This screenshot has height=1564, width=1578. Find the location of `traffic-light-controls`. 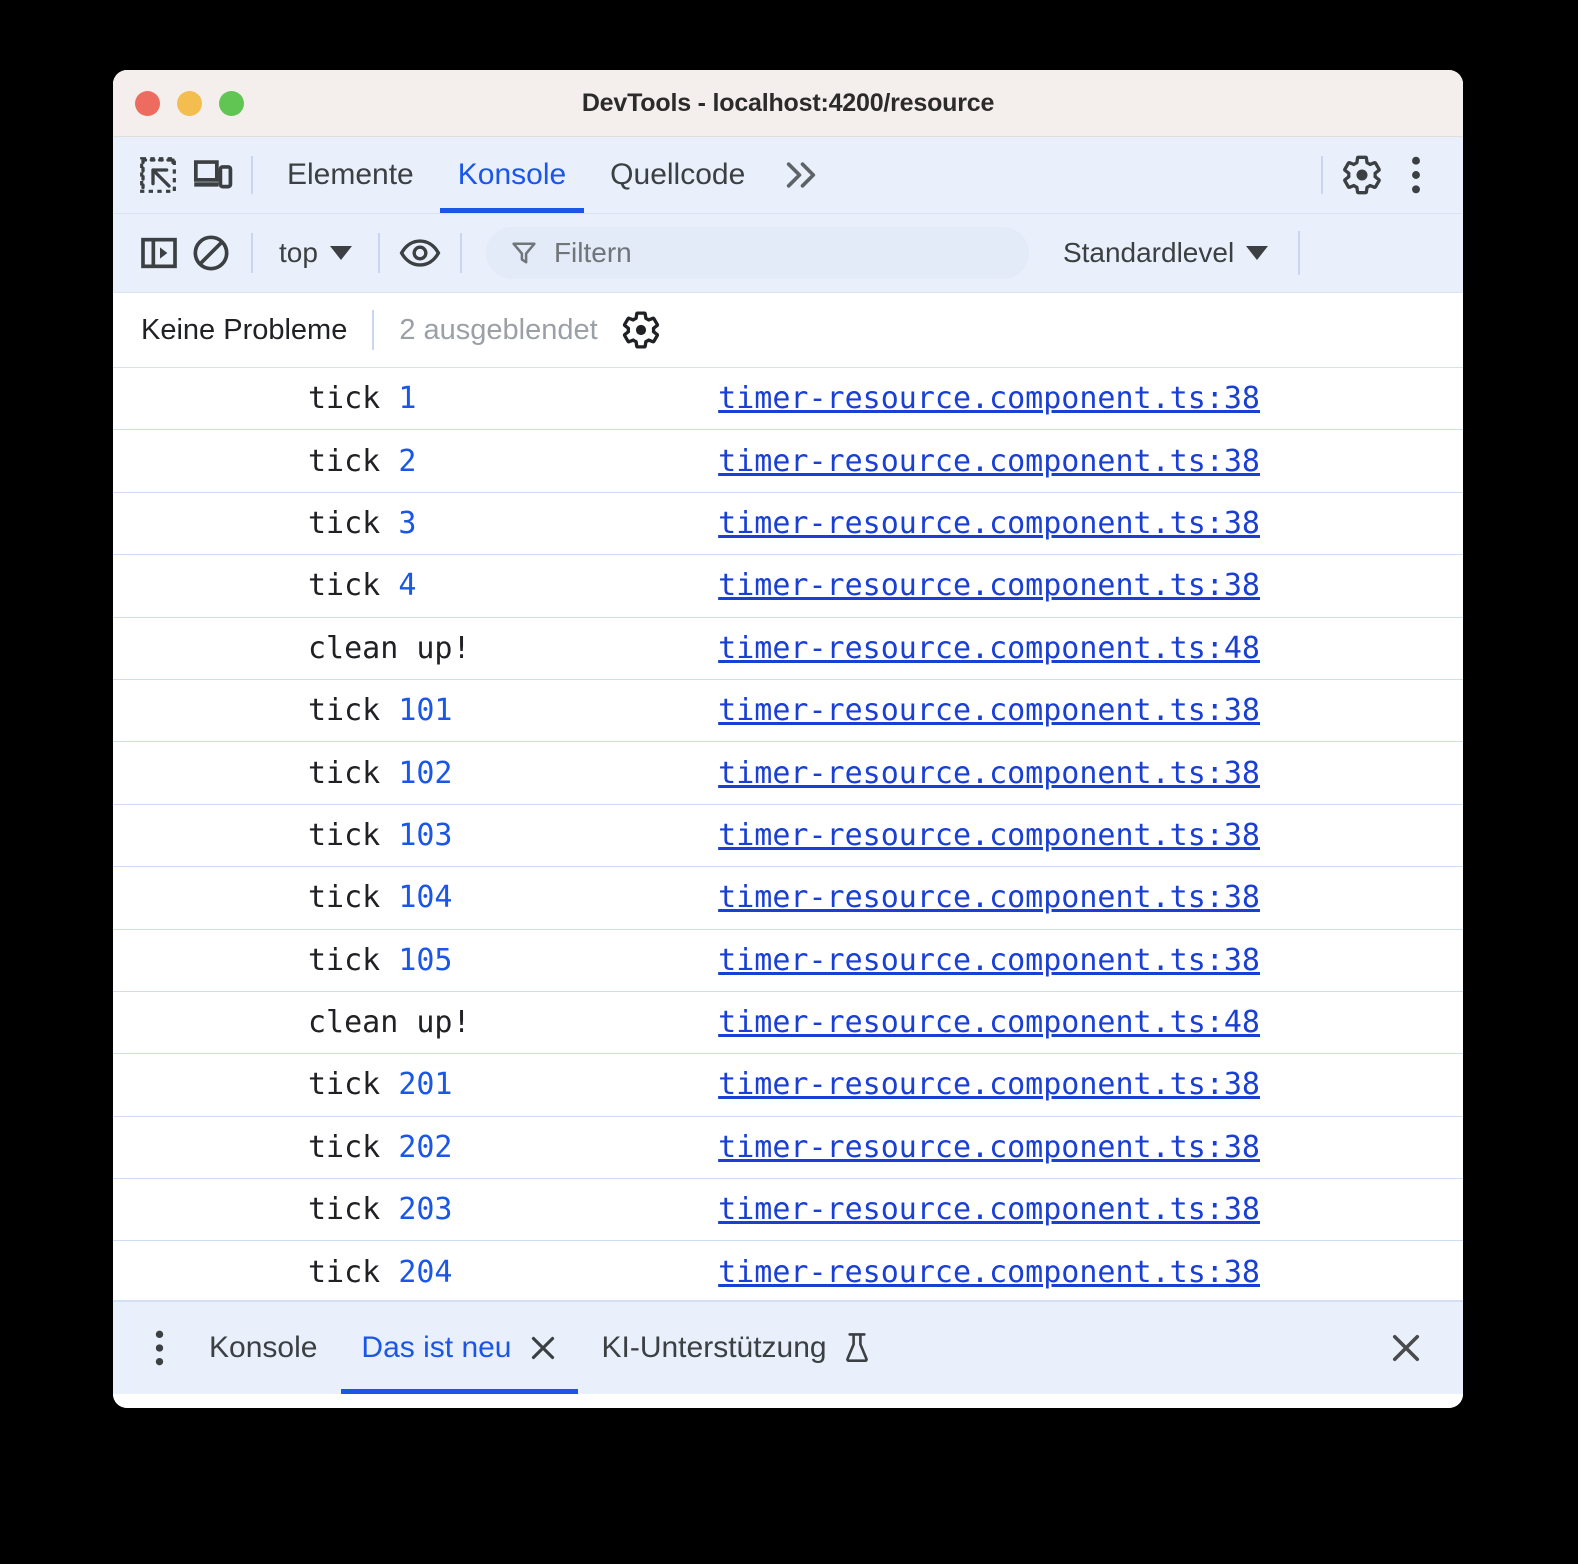

traffic-light-controls is located at coordinates (189, 103).